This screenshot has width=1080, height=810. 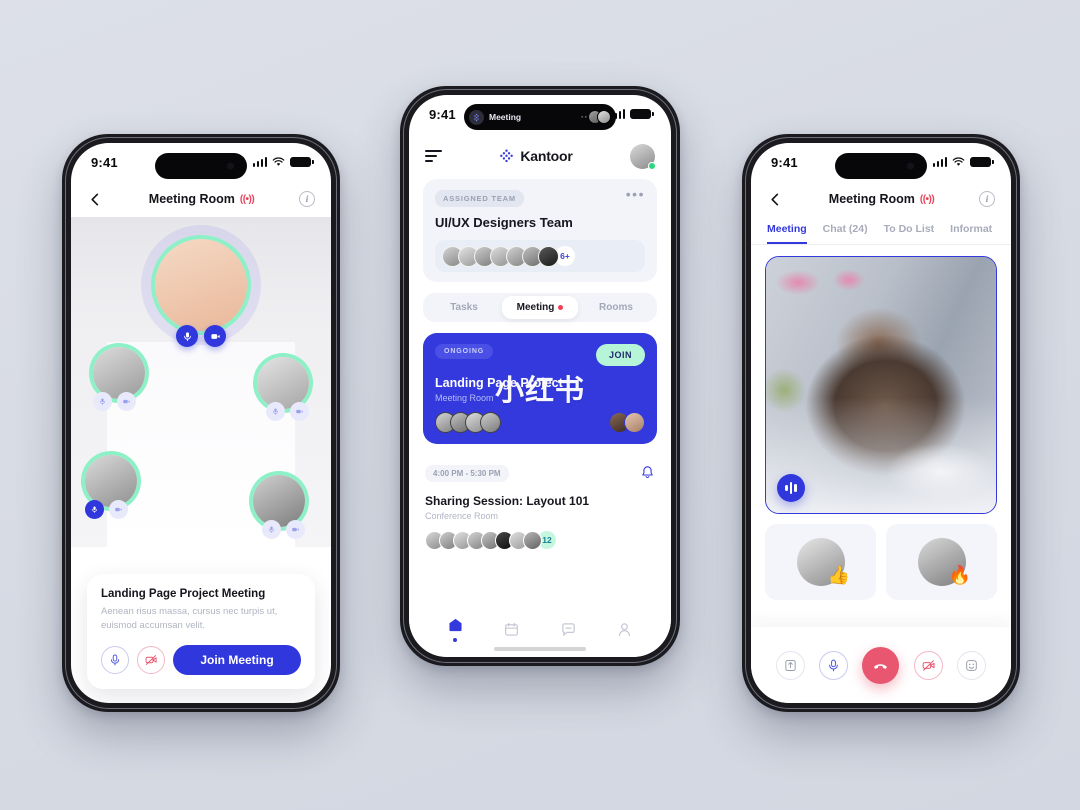 What do you see at coordinates (187, 336) in the screenshot?
I see `host-mic-button` at bounding box center [187, 336].